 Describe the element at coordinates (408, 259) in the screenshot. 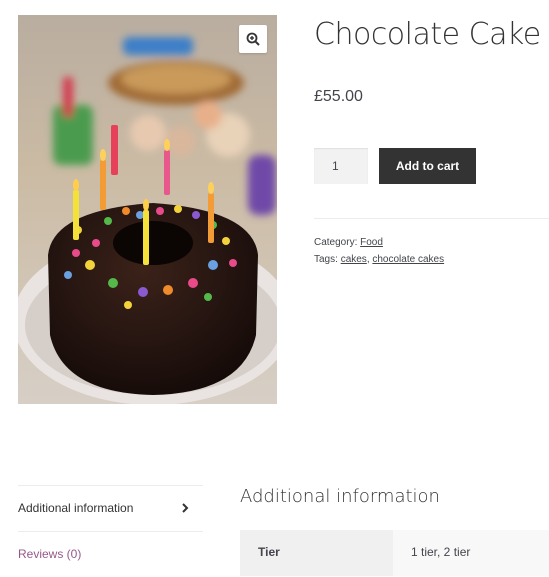

I see `tag-link: chocolate cakes` at that location.